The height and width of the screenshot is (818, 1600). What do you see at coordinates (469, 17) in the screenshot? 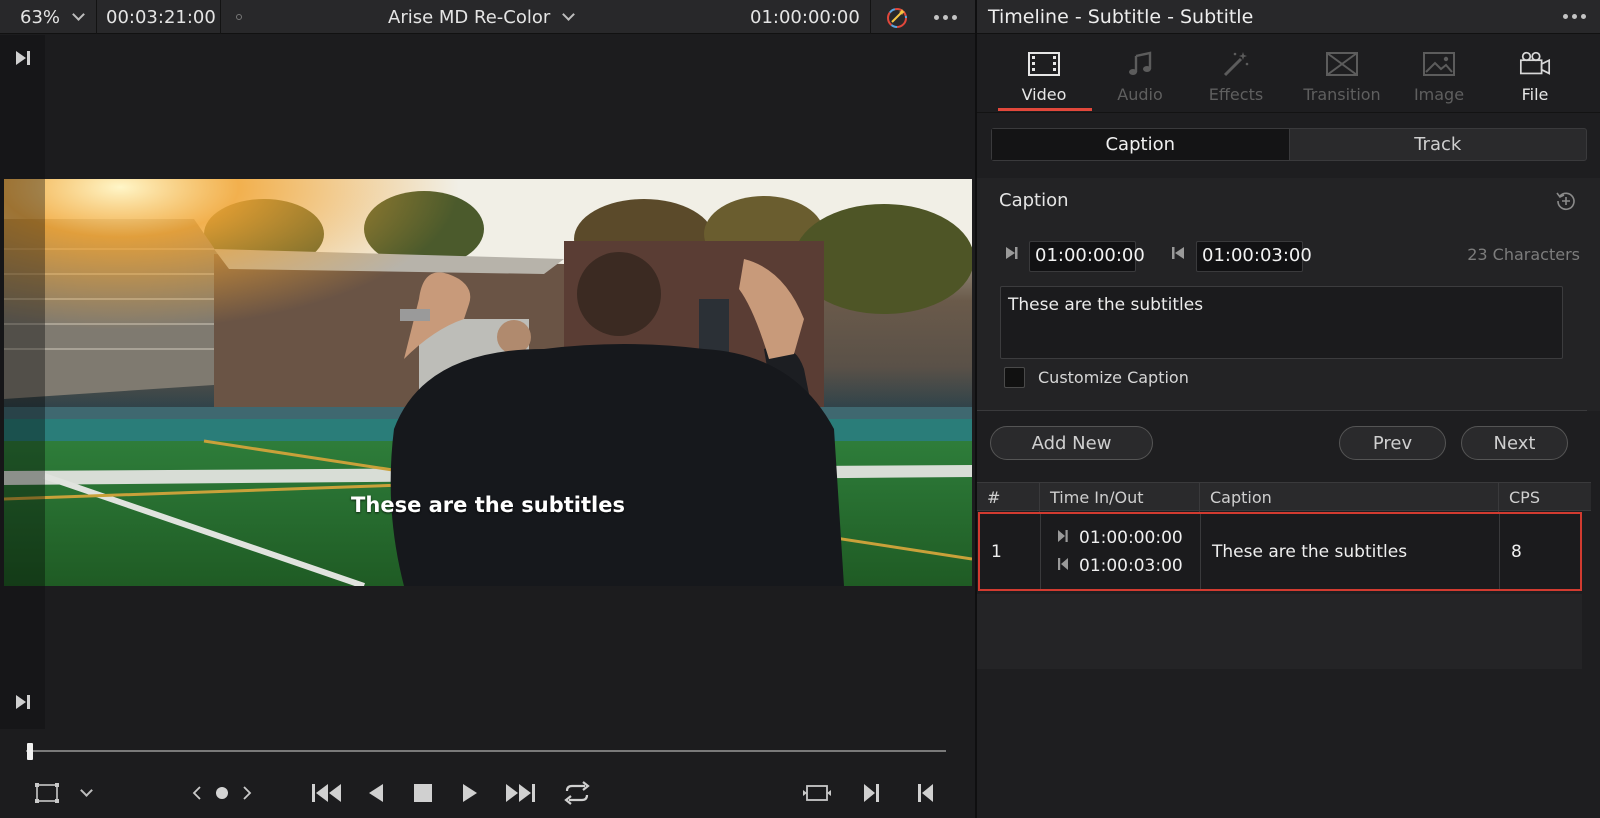
I see `clip-name: Arise MD Re-Color` at bounding box center [469, 17].